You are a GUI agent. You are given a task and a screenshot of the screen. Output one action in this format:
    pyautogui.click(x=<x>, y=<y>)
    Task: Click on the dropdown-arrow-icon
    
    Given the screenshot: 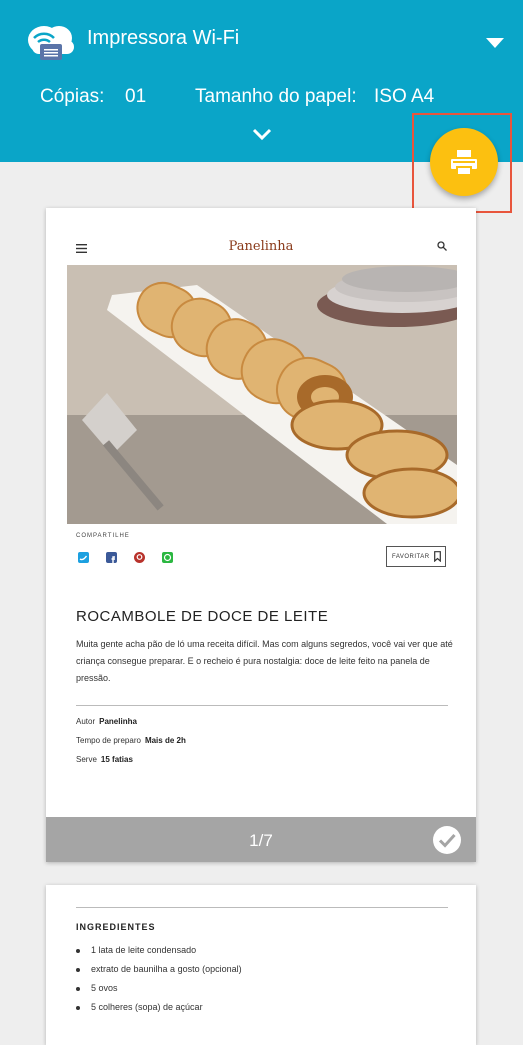 What is the action you would take?
    pyautogui.click(x=495, y=43)
    